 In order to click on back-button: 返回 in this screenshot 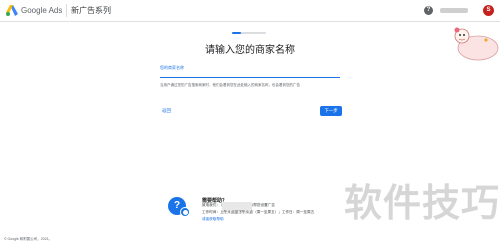, I will do `click(166, 111)`.